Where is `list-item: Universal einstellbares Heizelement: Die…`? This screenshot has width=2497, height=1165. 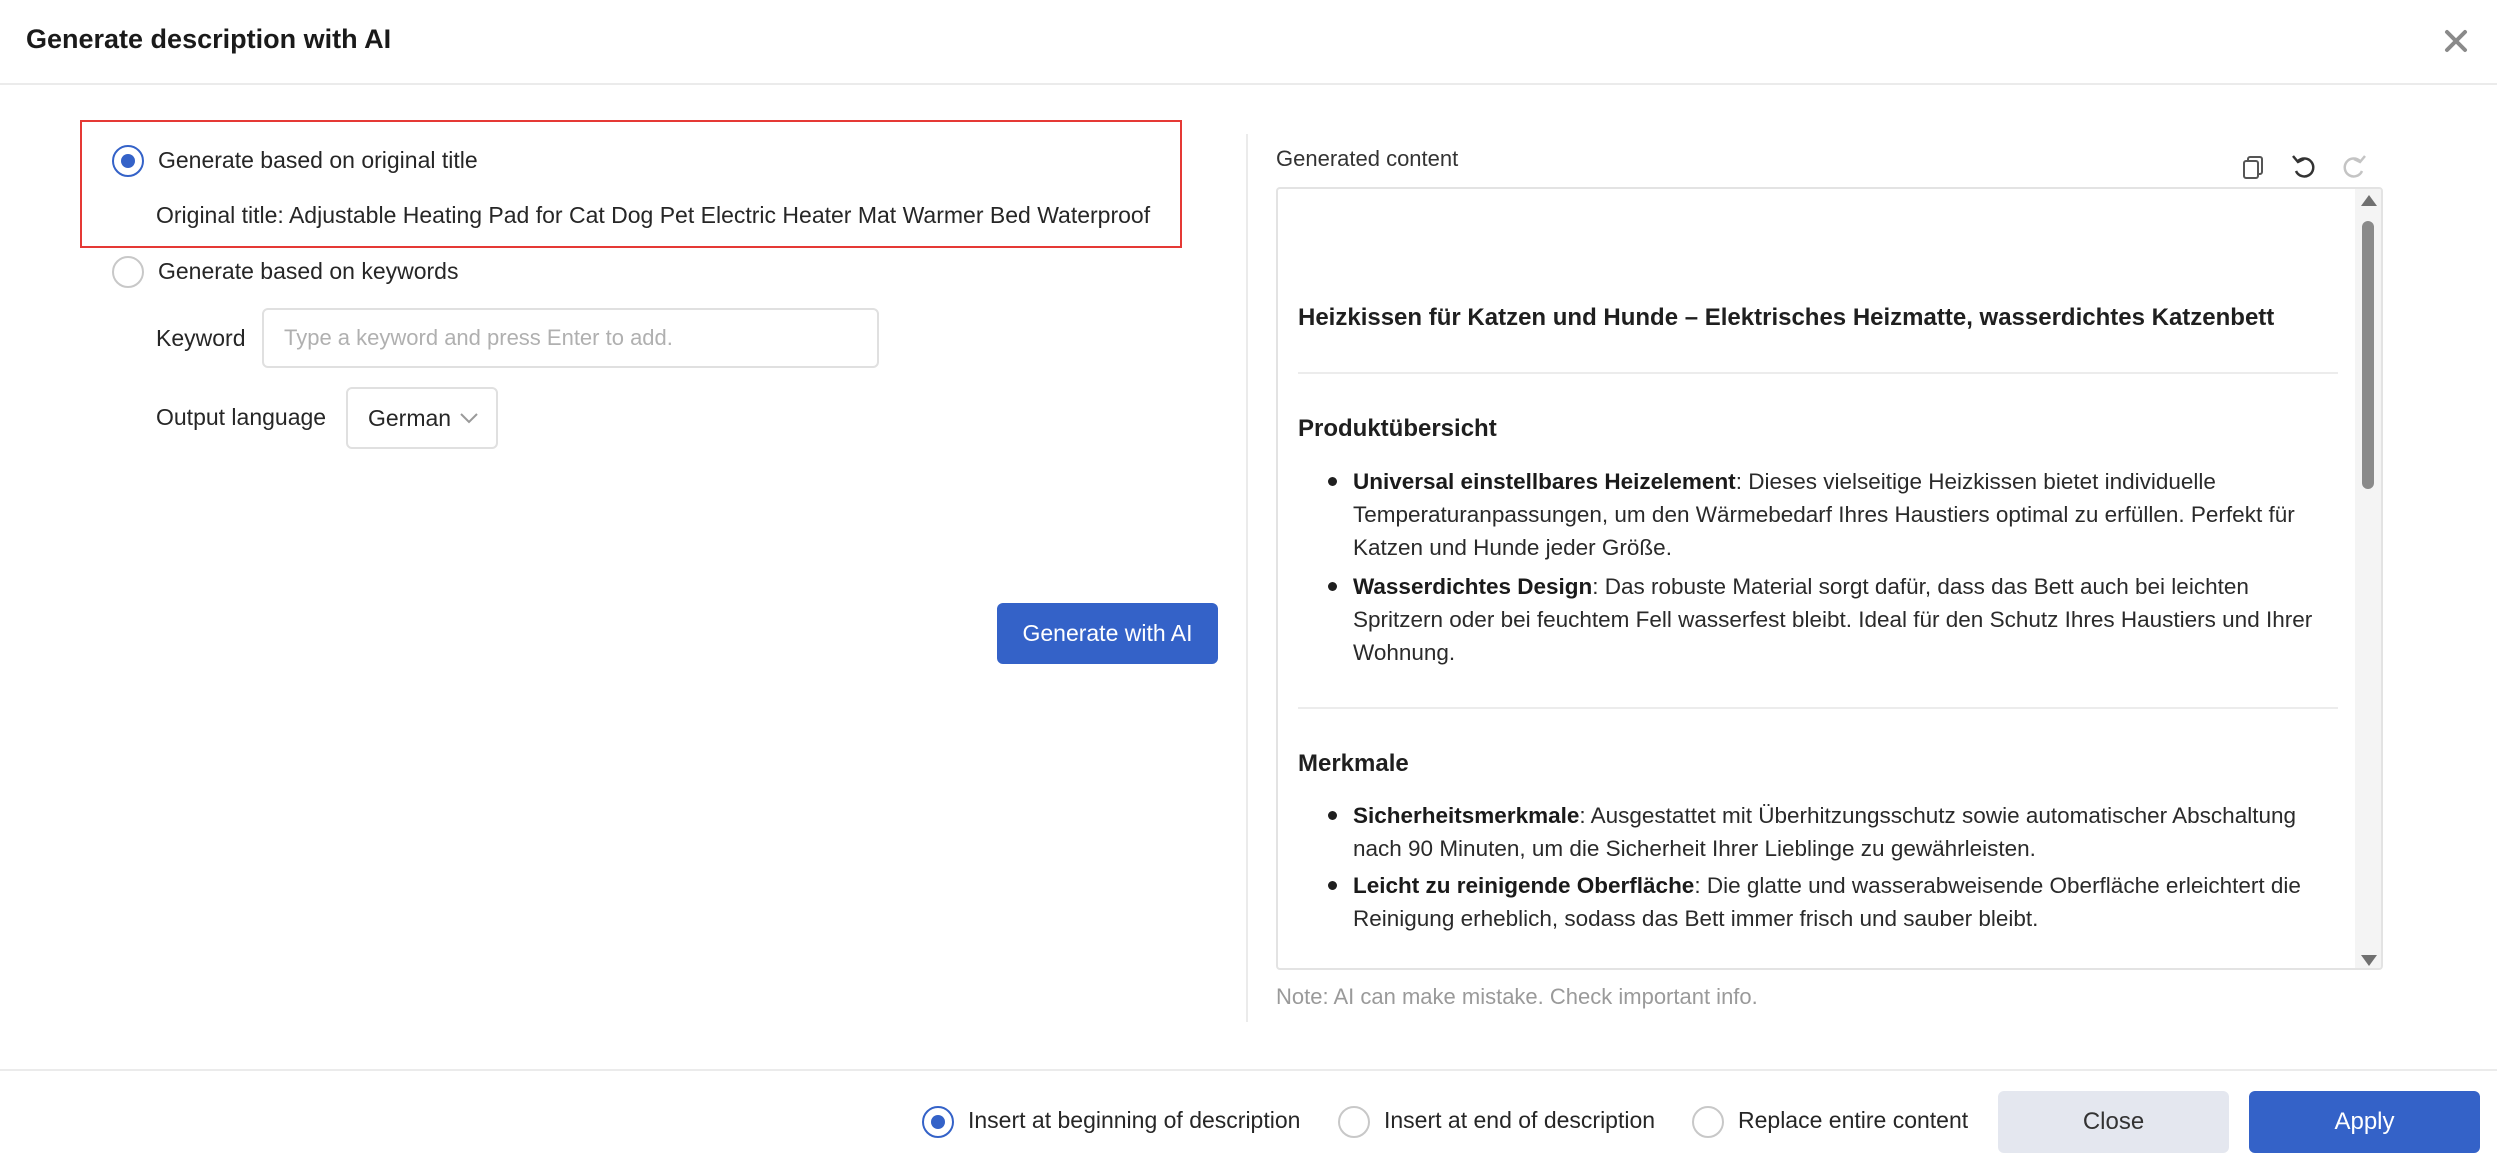 list-item: Universal einstellbares Heizelement: Die… is located at coordinates (1833, 514).